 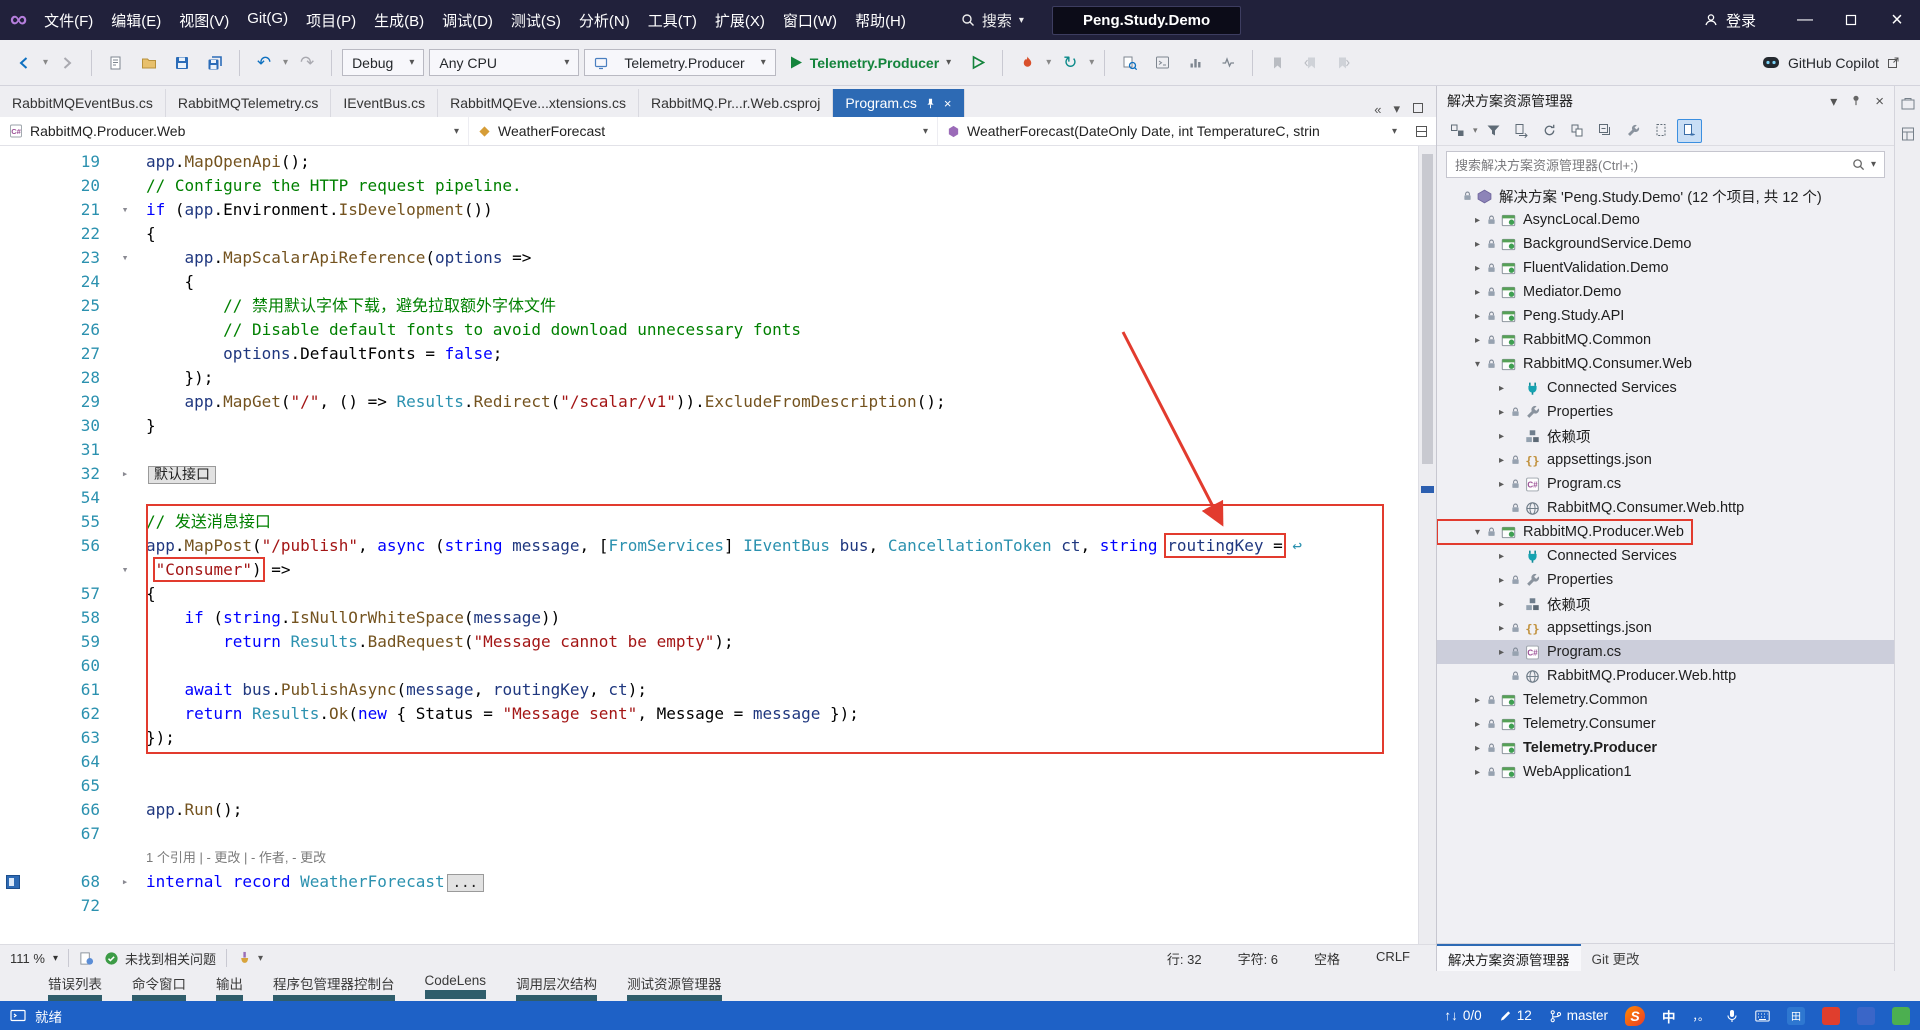 I want to click on search-options-caret: ▾, so click(x=1873, y=164).